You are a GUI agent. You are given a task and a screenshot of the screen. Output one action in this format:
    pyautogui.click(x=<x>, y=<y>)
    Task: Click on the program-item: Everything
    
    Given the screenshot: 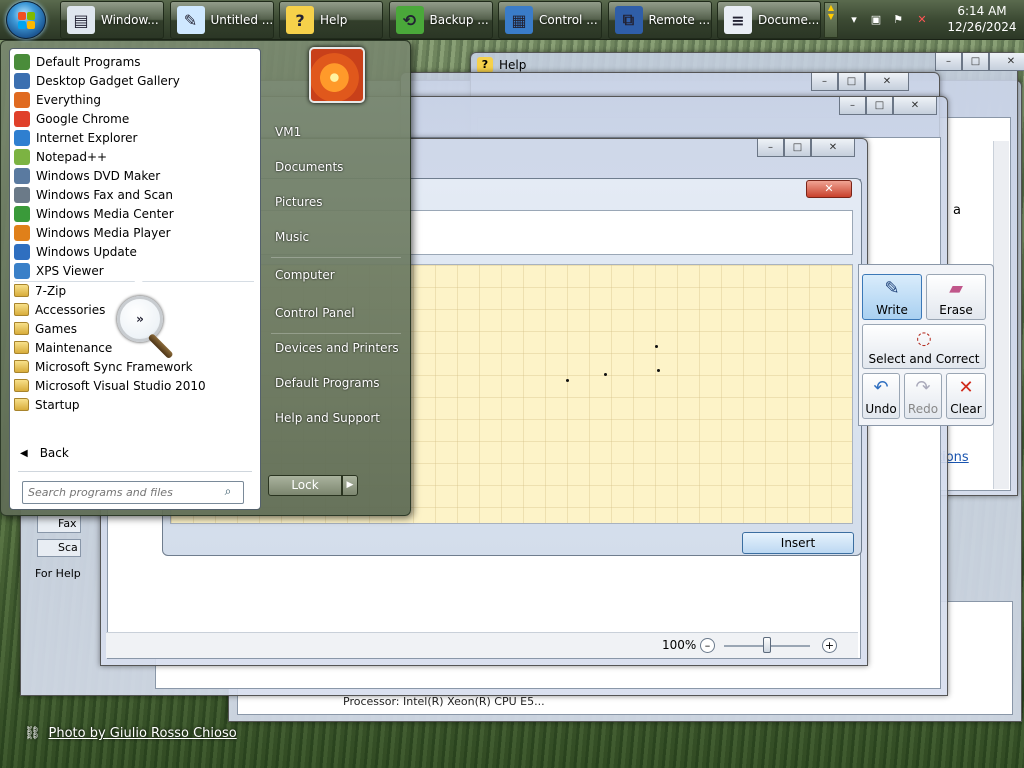 What is the action you would take?
    pyautogui.click(x=135, y=99)
    